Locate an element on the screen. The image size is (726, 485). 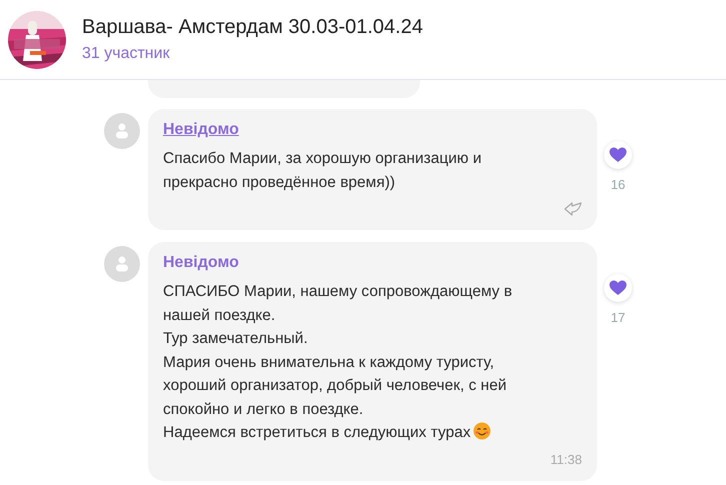
chat-title: Варшава- Амстердам 30.03-01.04.24 is located at coordinates (252, 27).